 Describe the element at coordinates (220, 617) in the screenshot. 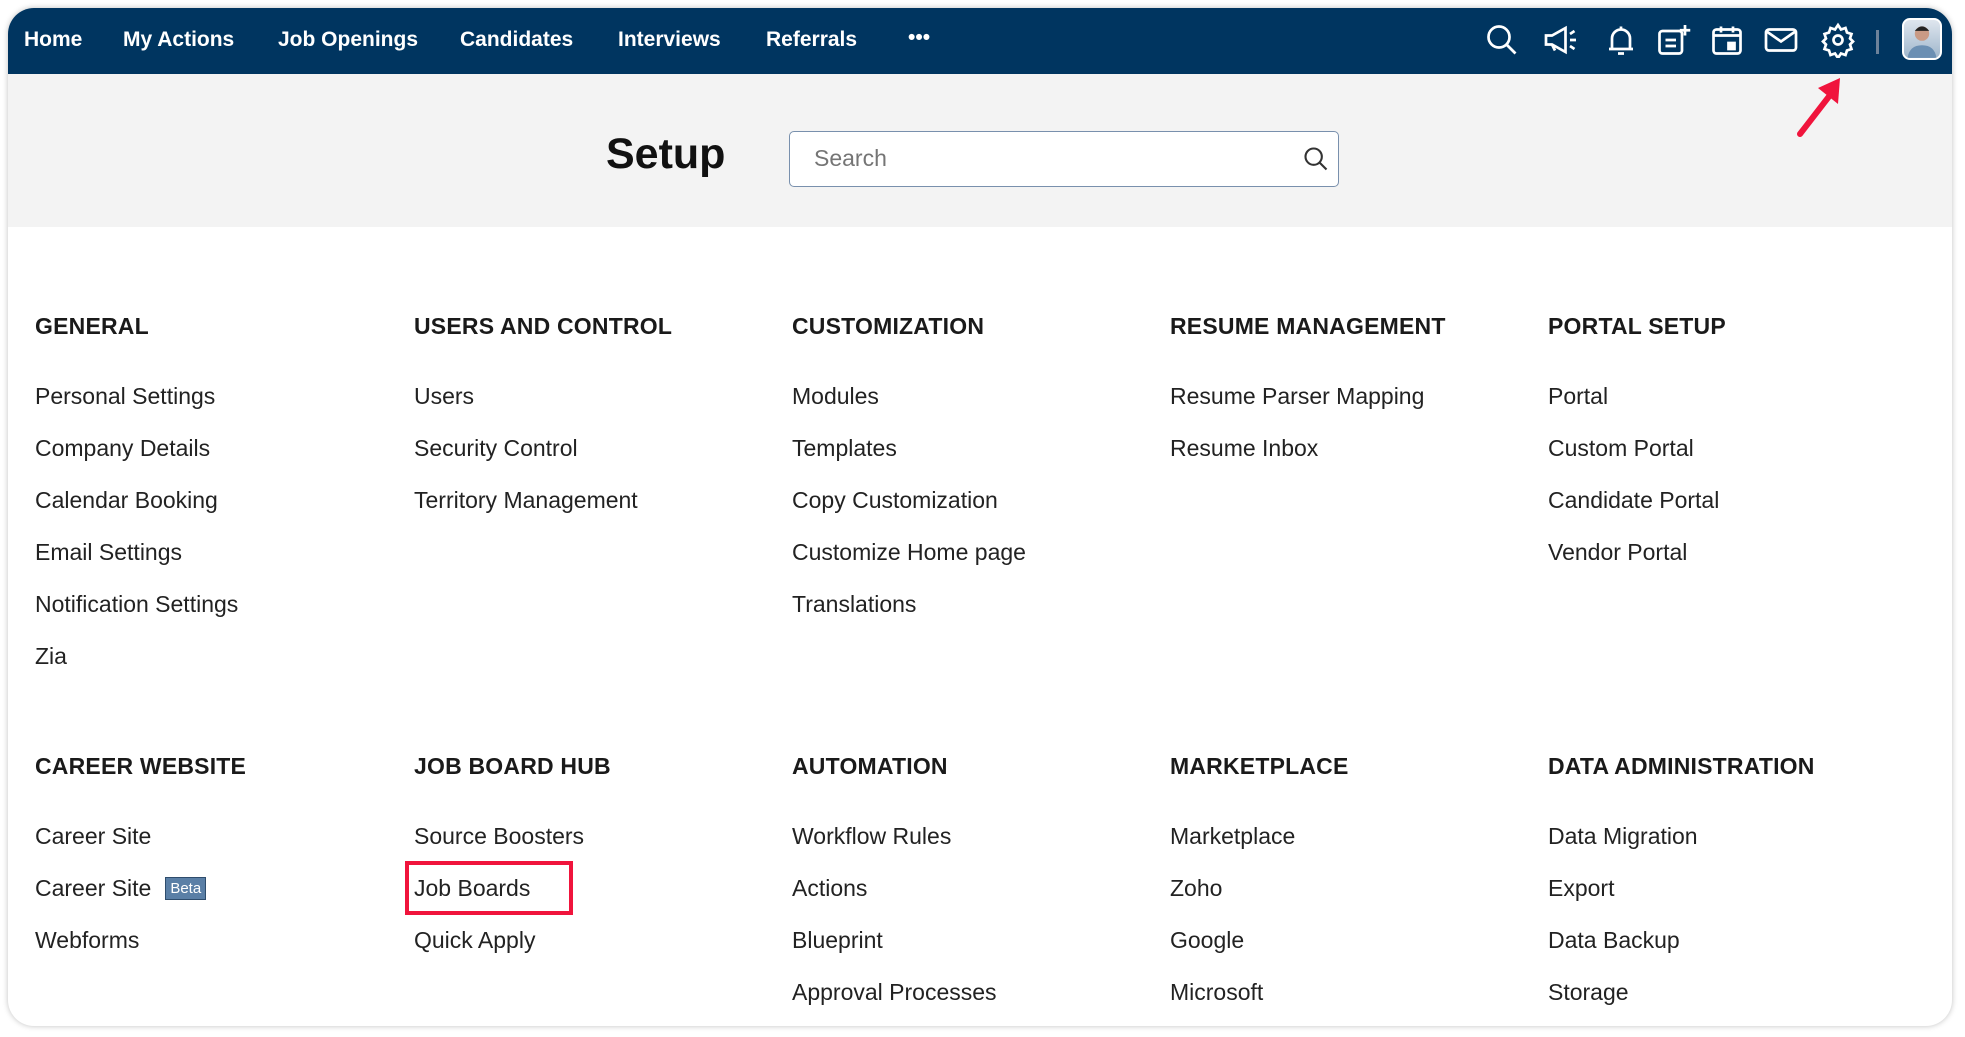

I see `setup-link-notification-settings: Notification Settings` at that location.